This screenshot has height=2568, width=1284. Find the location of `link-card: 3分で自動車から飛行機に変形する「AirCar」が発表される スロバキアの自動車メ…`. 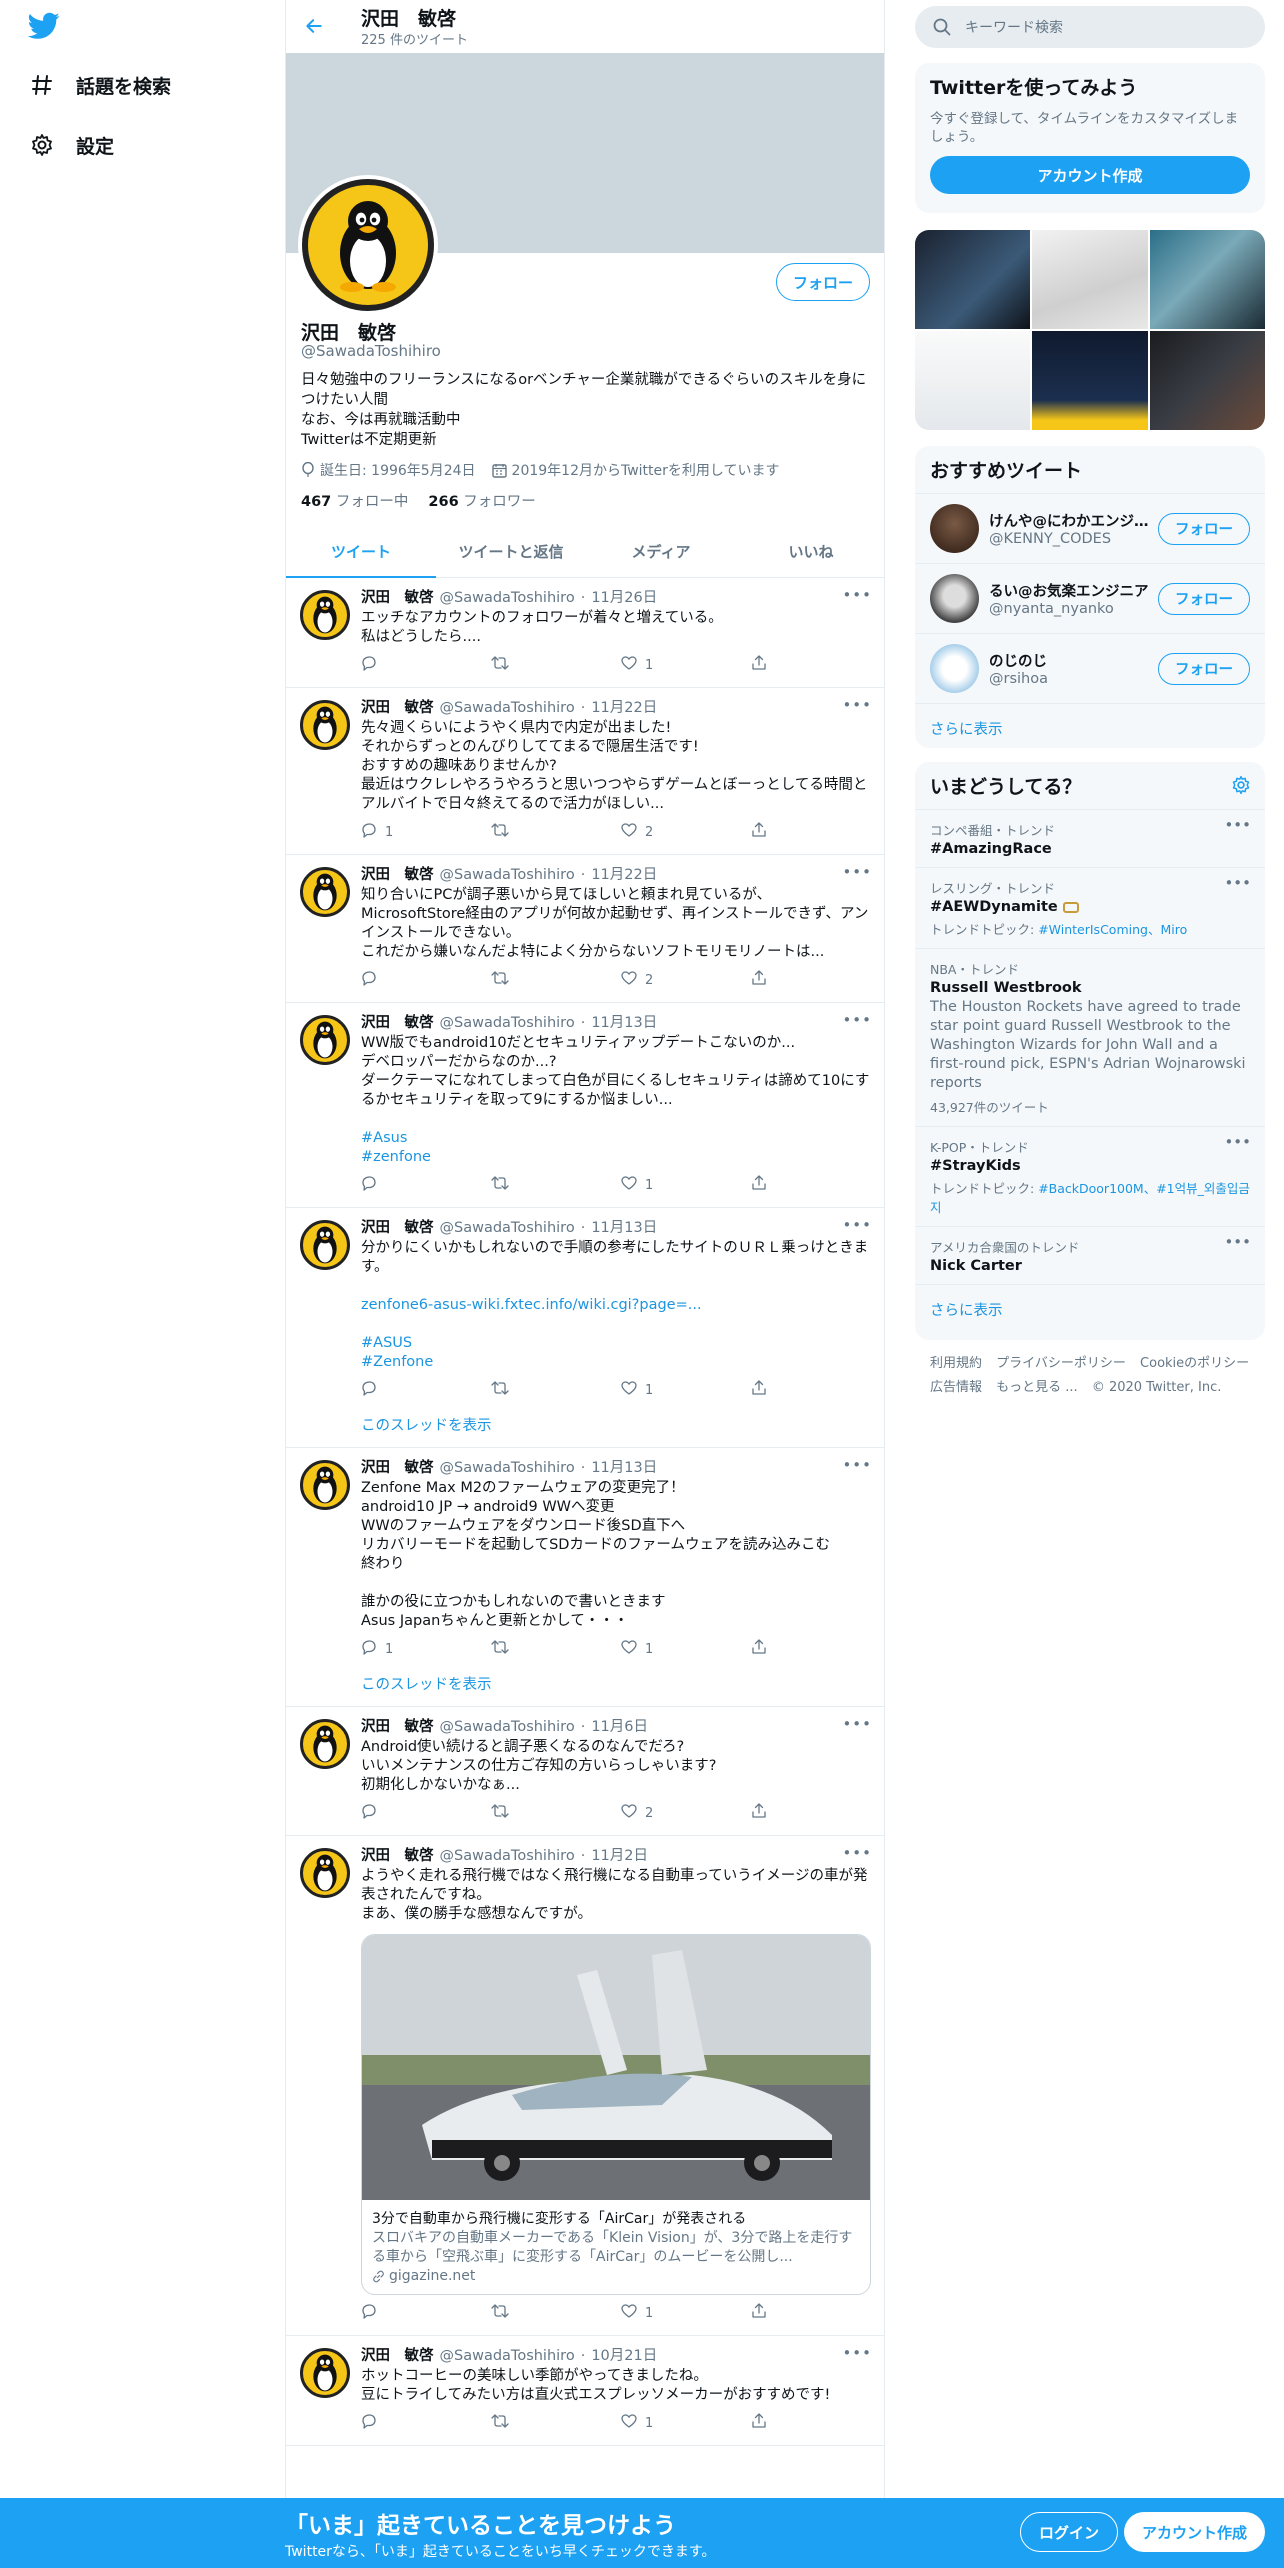

link-card: 3分で自動車から飛行機に変形する「AirCar」が発表される スロバキアの自動車メ… is located at coordinates (616, 2114).